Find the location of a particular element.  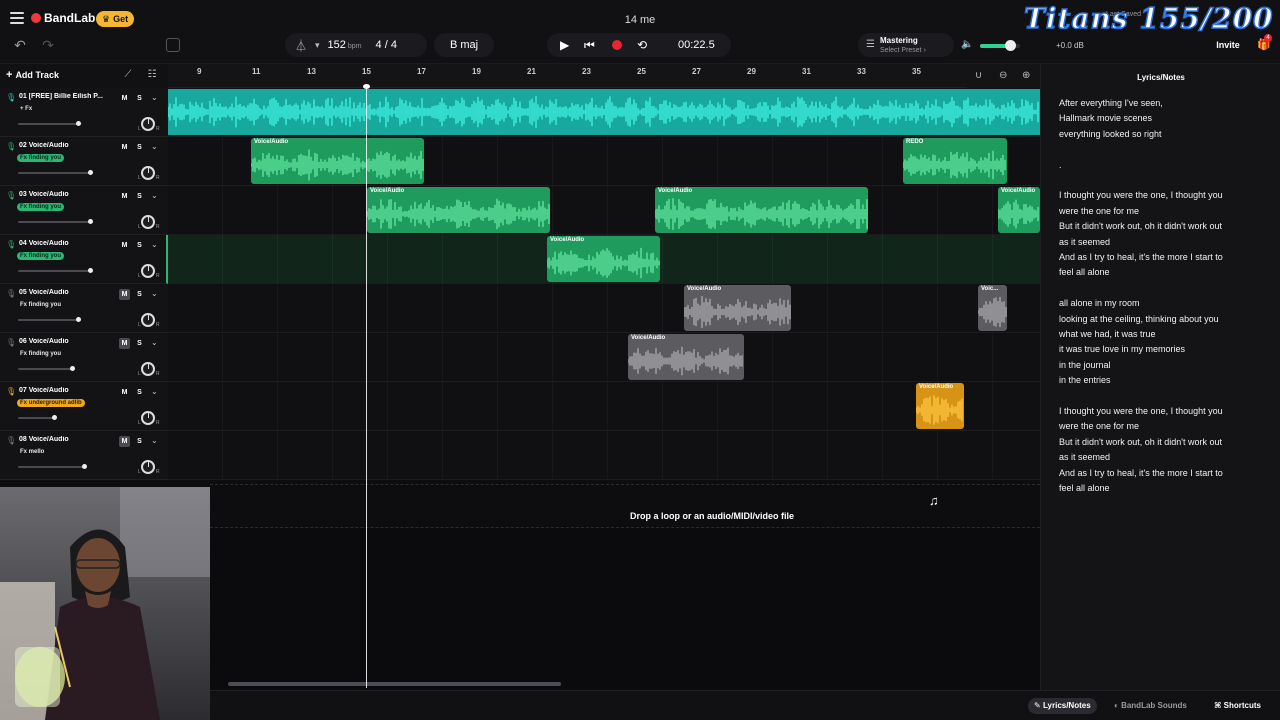

track-name: 05 Voice/Audio is located at coordinates (44, 292).